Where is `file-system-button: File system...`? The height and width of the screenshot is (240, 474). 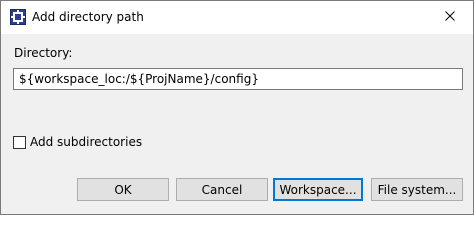 file-system-button: File system... is located at coordinates (417, 189).